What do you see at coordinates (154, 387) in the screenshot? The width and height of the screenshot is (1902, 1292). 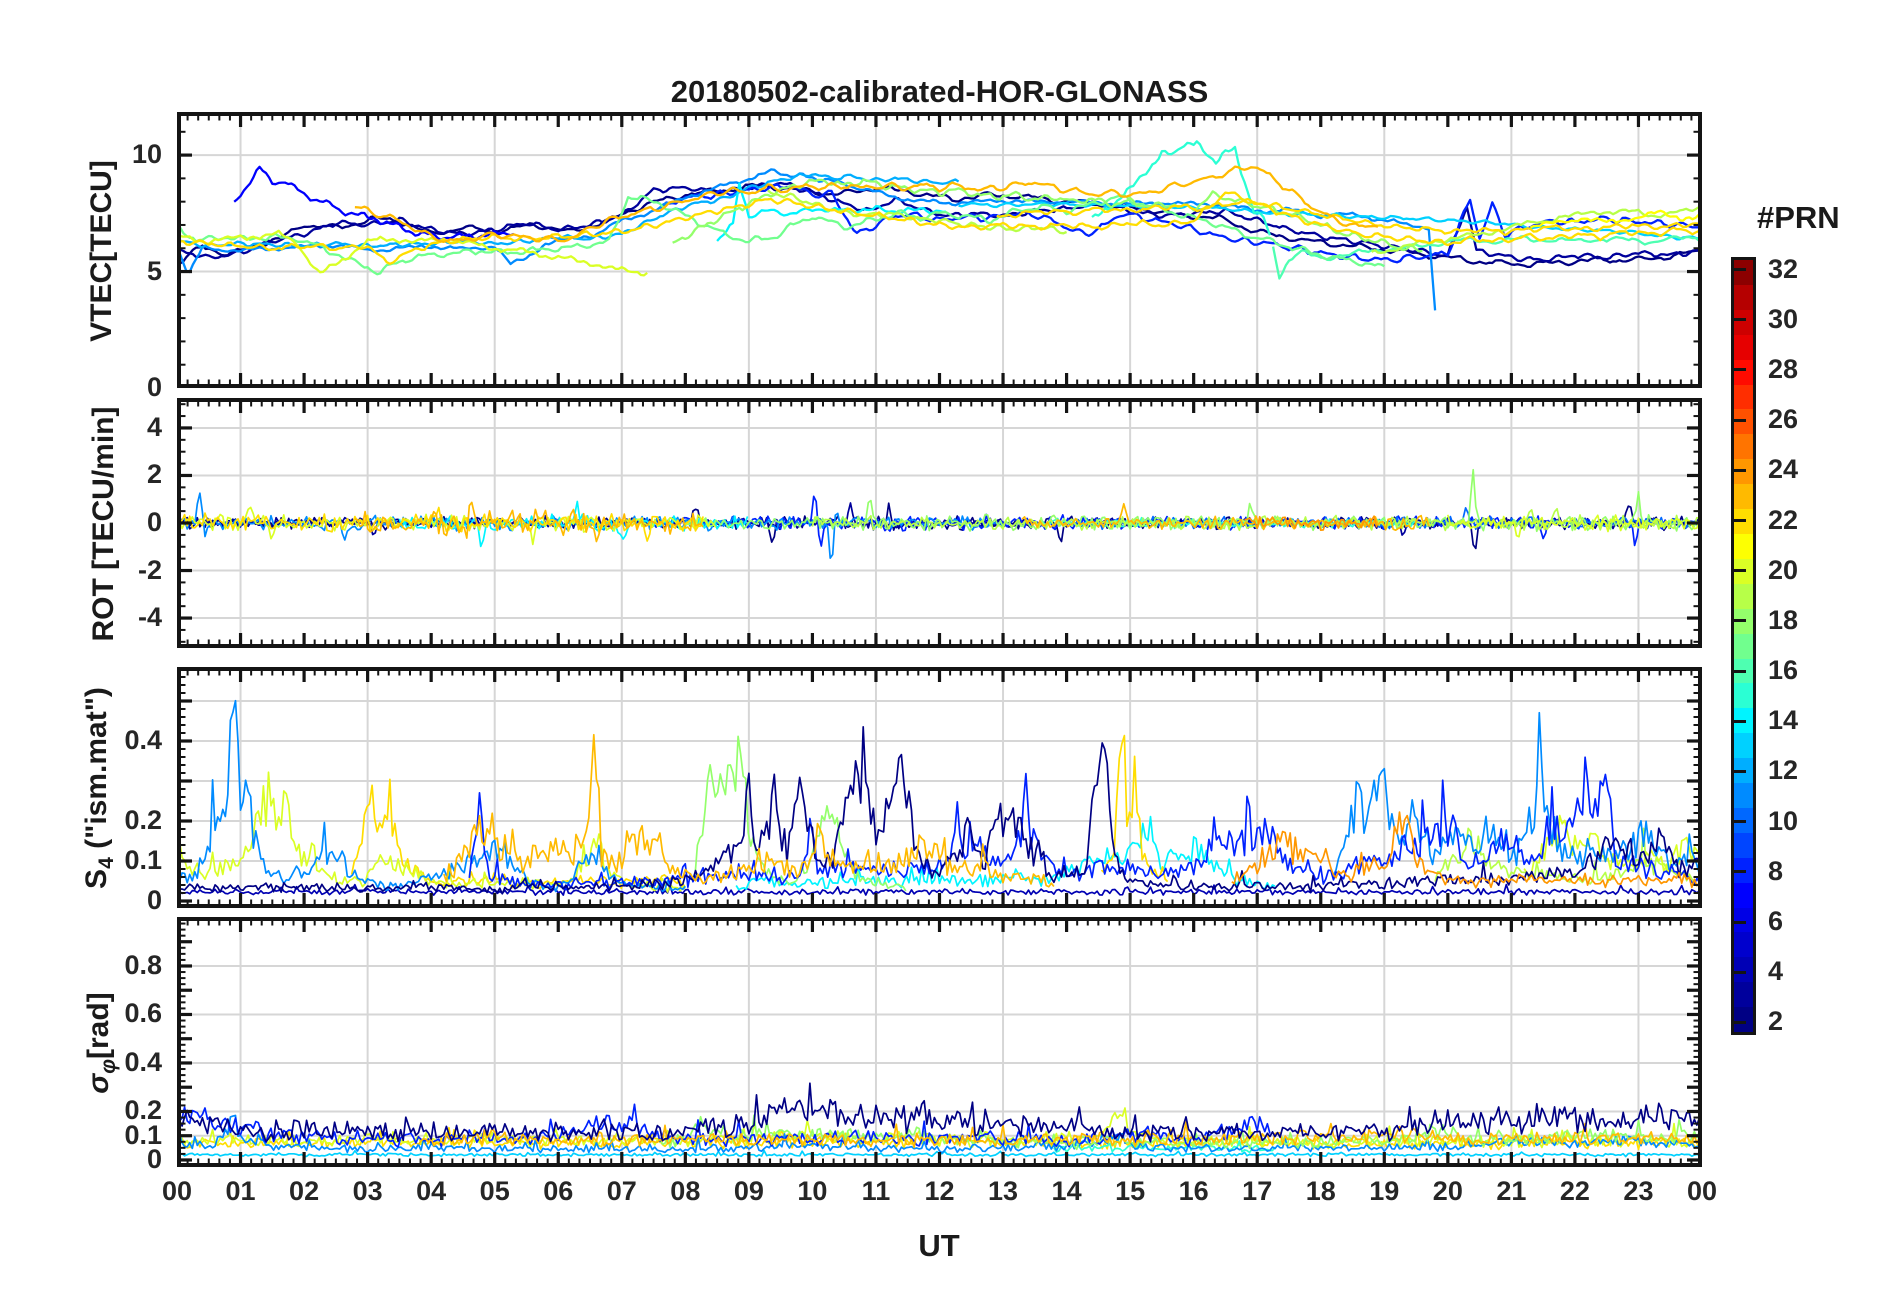 I see `vtec-ytick-label: 0` at bounding box center [154, 387].